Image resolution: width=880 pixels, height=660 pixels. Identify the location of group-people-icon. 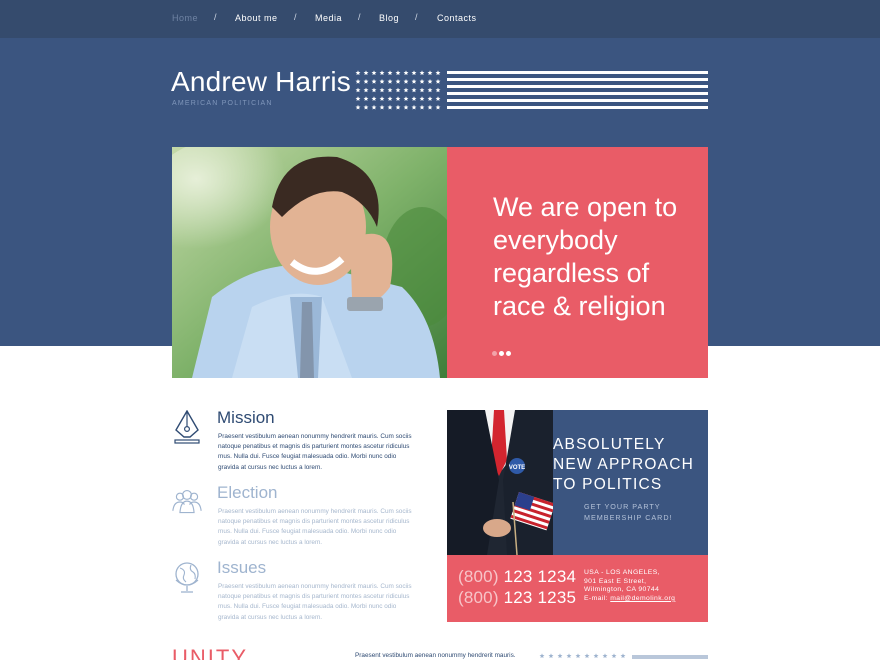
(187, 501).